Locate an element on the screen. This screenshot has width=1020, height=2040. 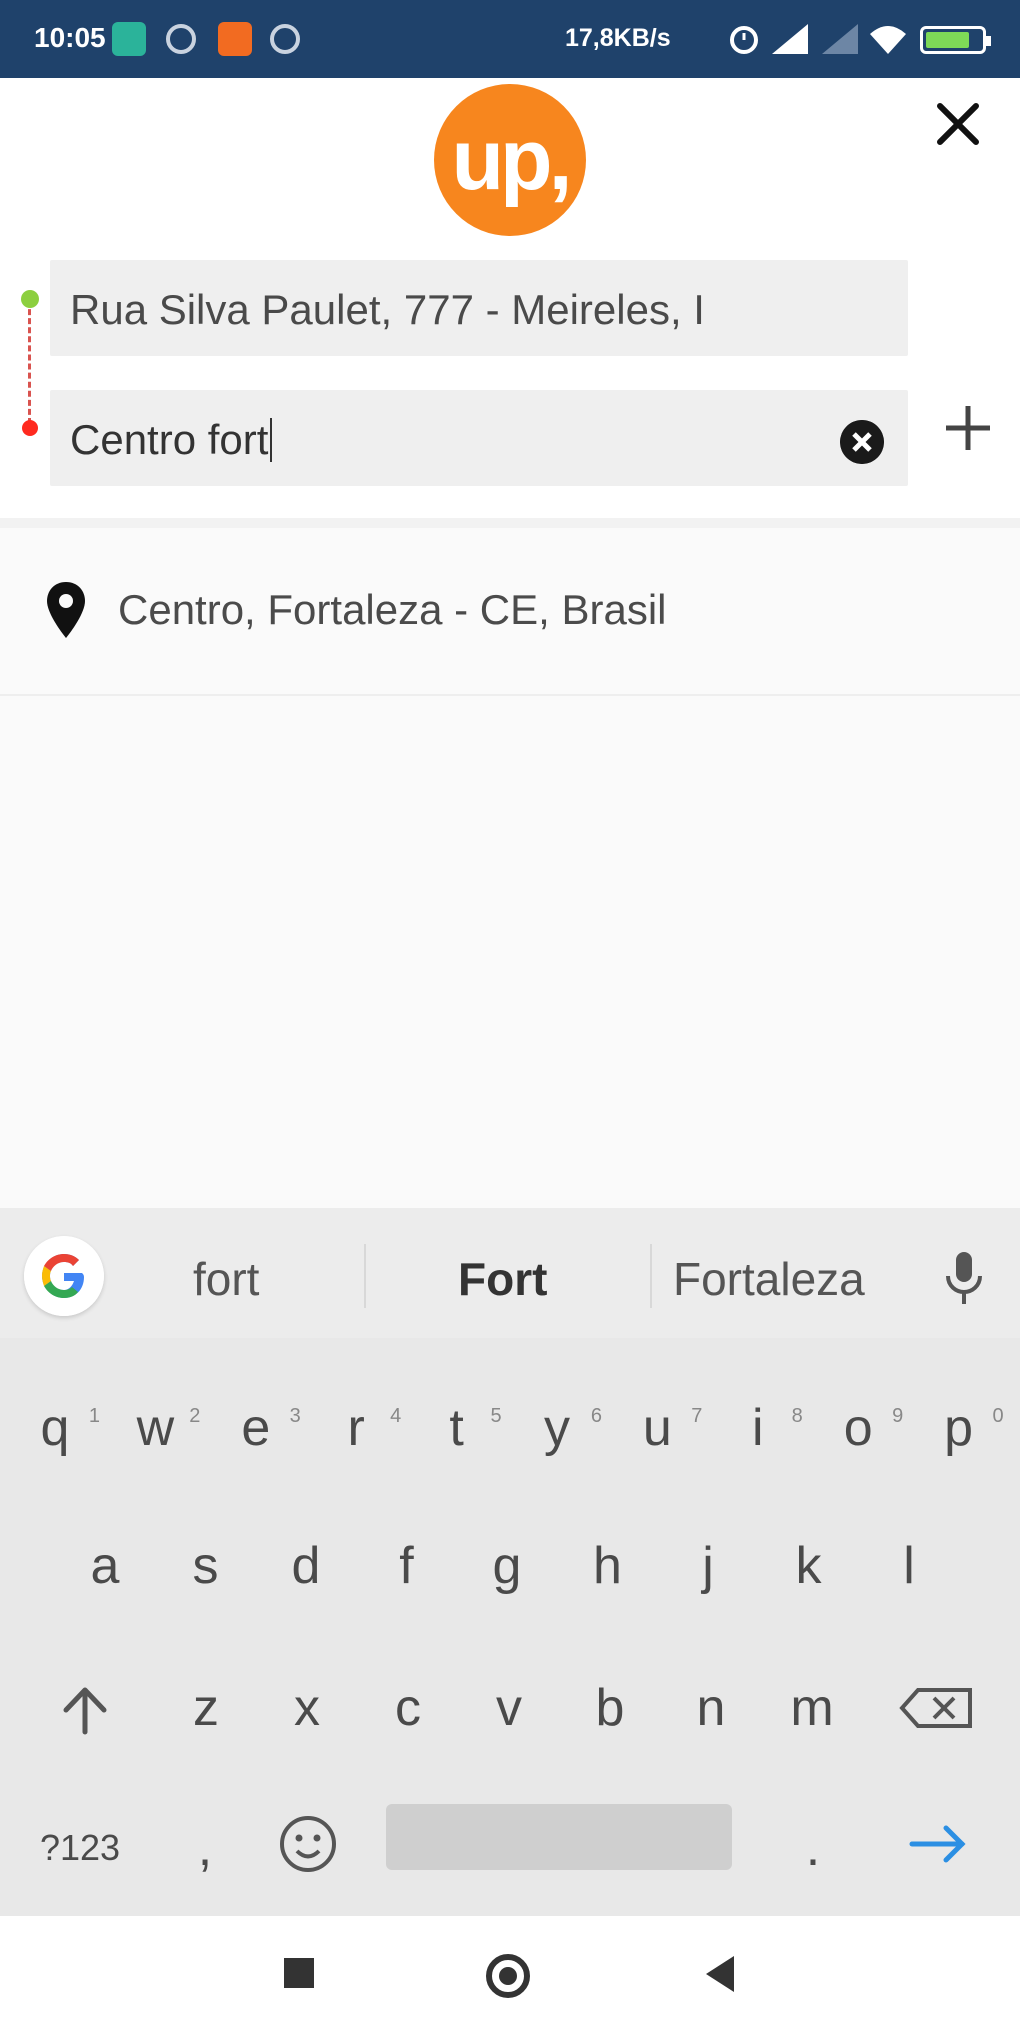
key-p: p0 is located at coordinates (959, 1428).